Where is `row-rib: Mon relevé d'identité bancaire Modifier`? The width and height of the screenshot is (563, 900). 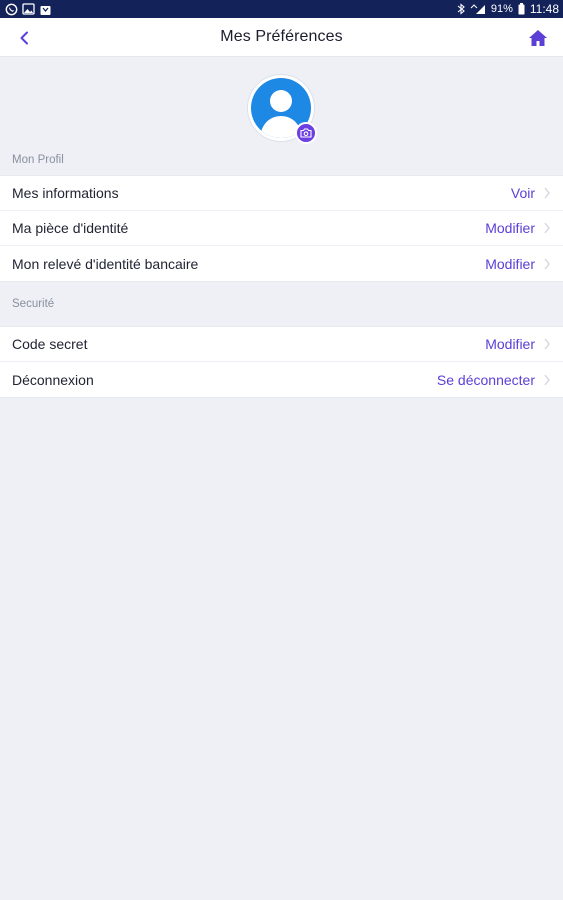 row-rib: Mon relevé d'identité bancaire Modifier is located at coordinates (281, 263).